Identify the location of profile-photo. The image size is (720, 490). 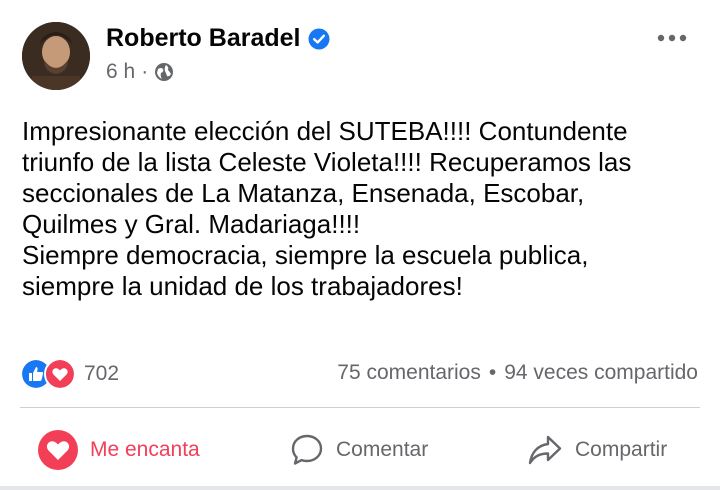
(56, 56).